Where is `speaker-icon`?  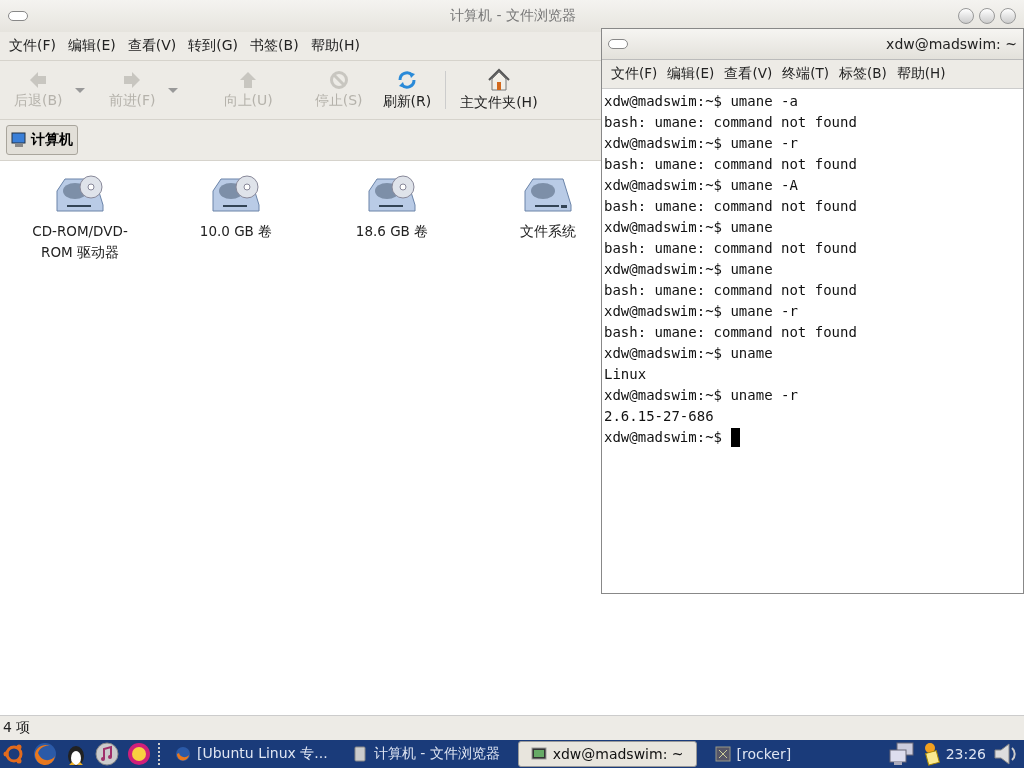 speaker-icon is located at coordinates (1005, 754).